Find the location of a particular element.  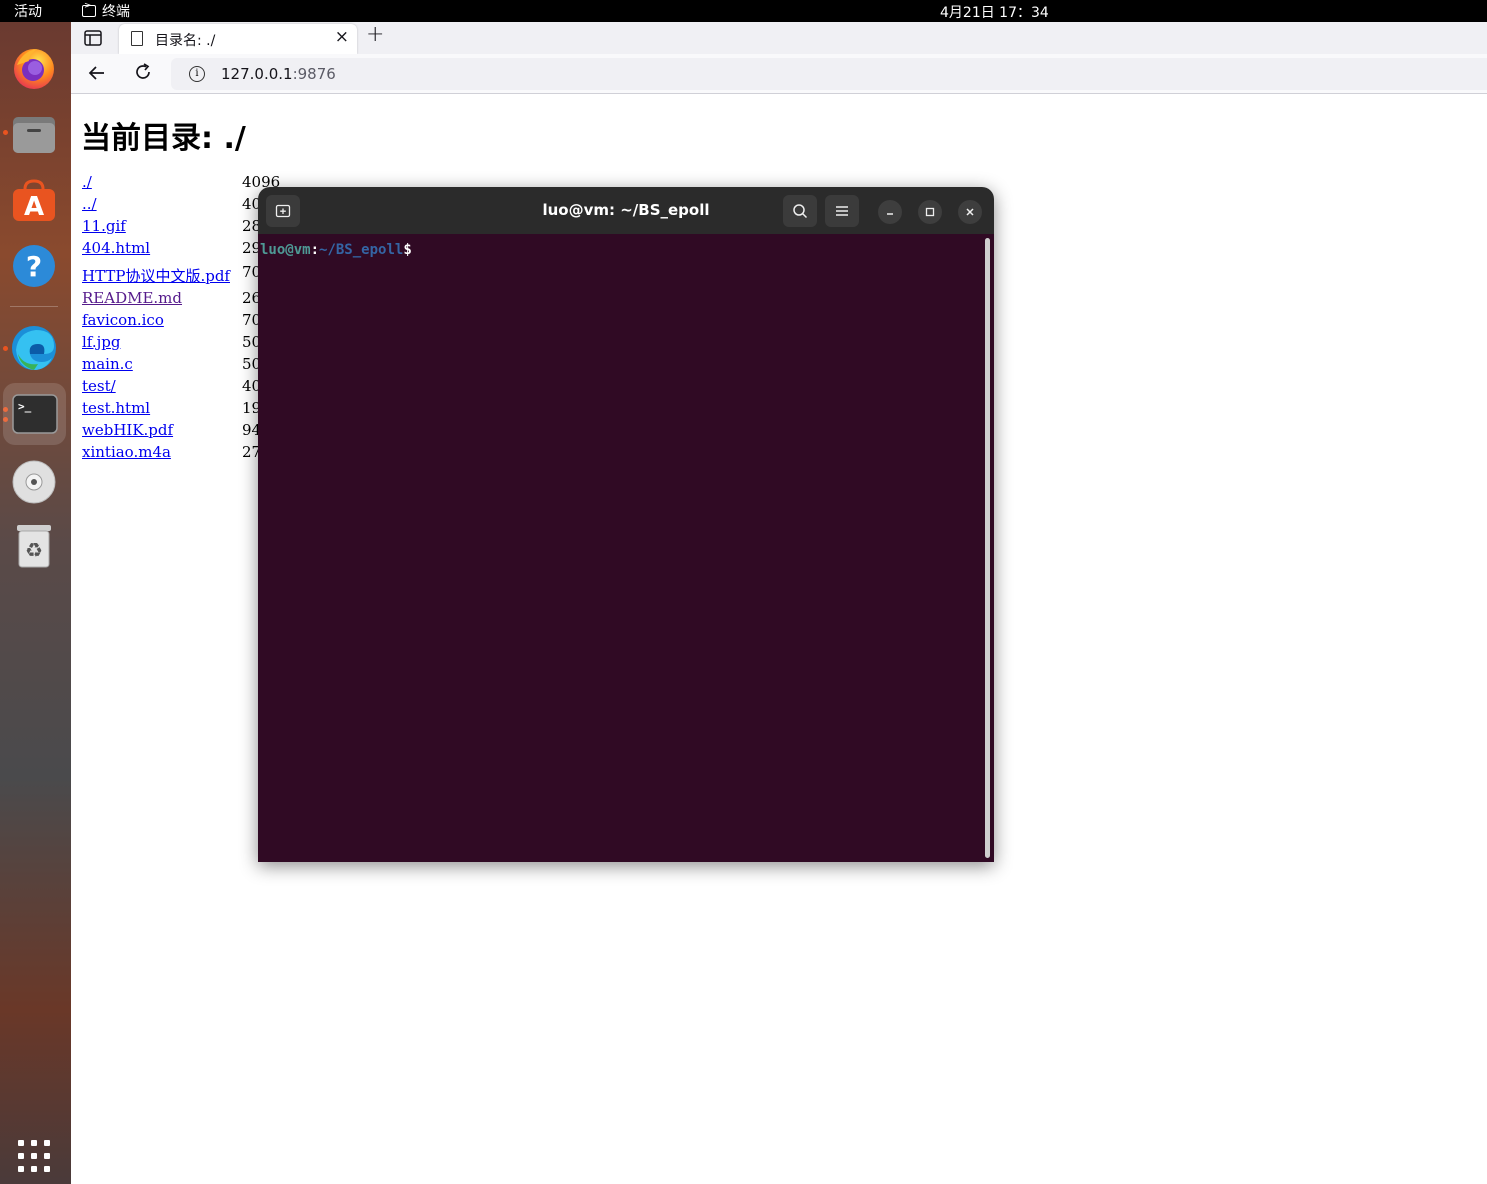

trash-icon: ♻ is located at coordinates (34, 546).